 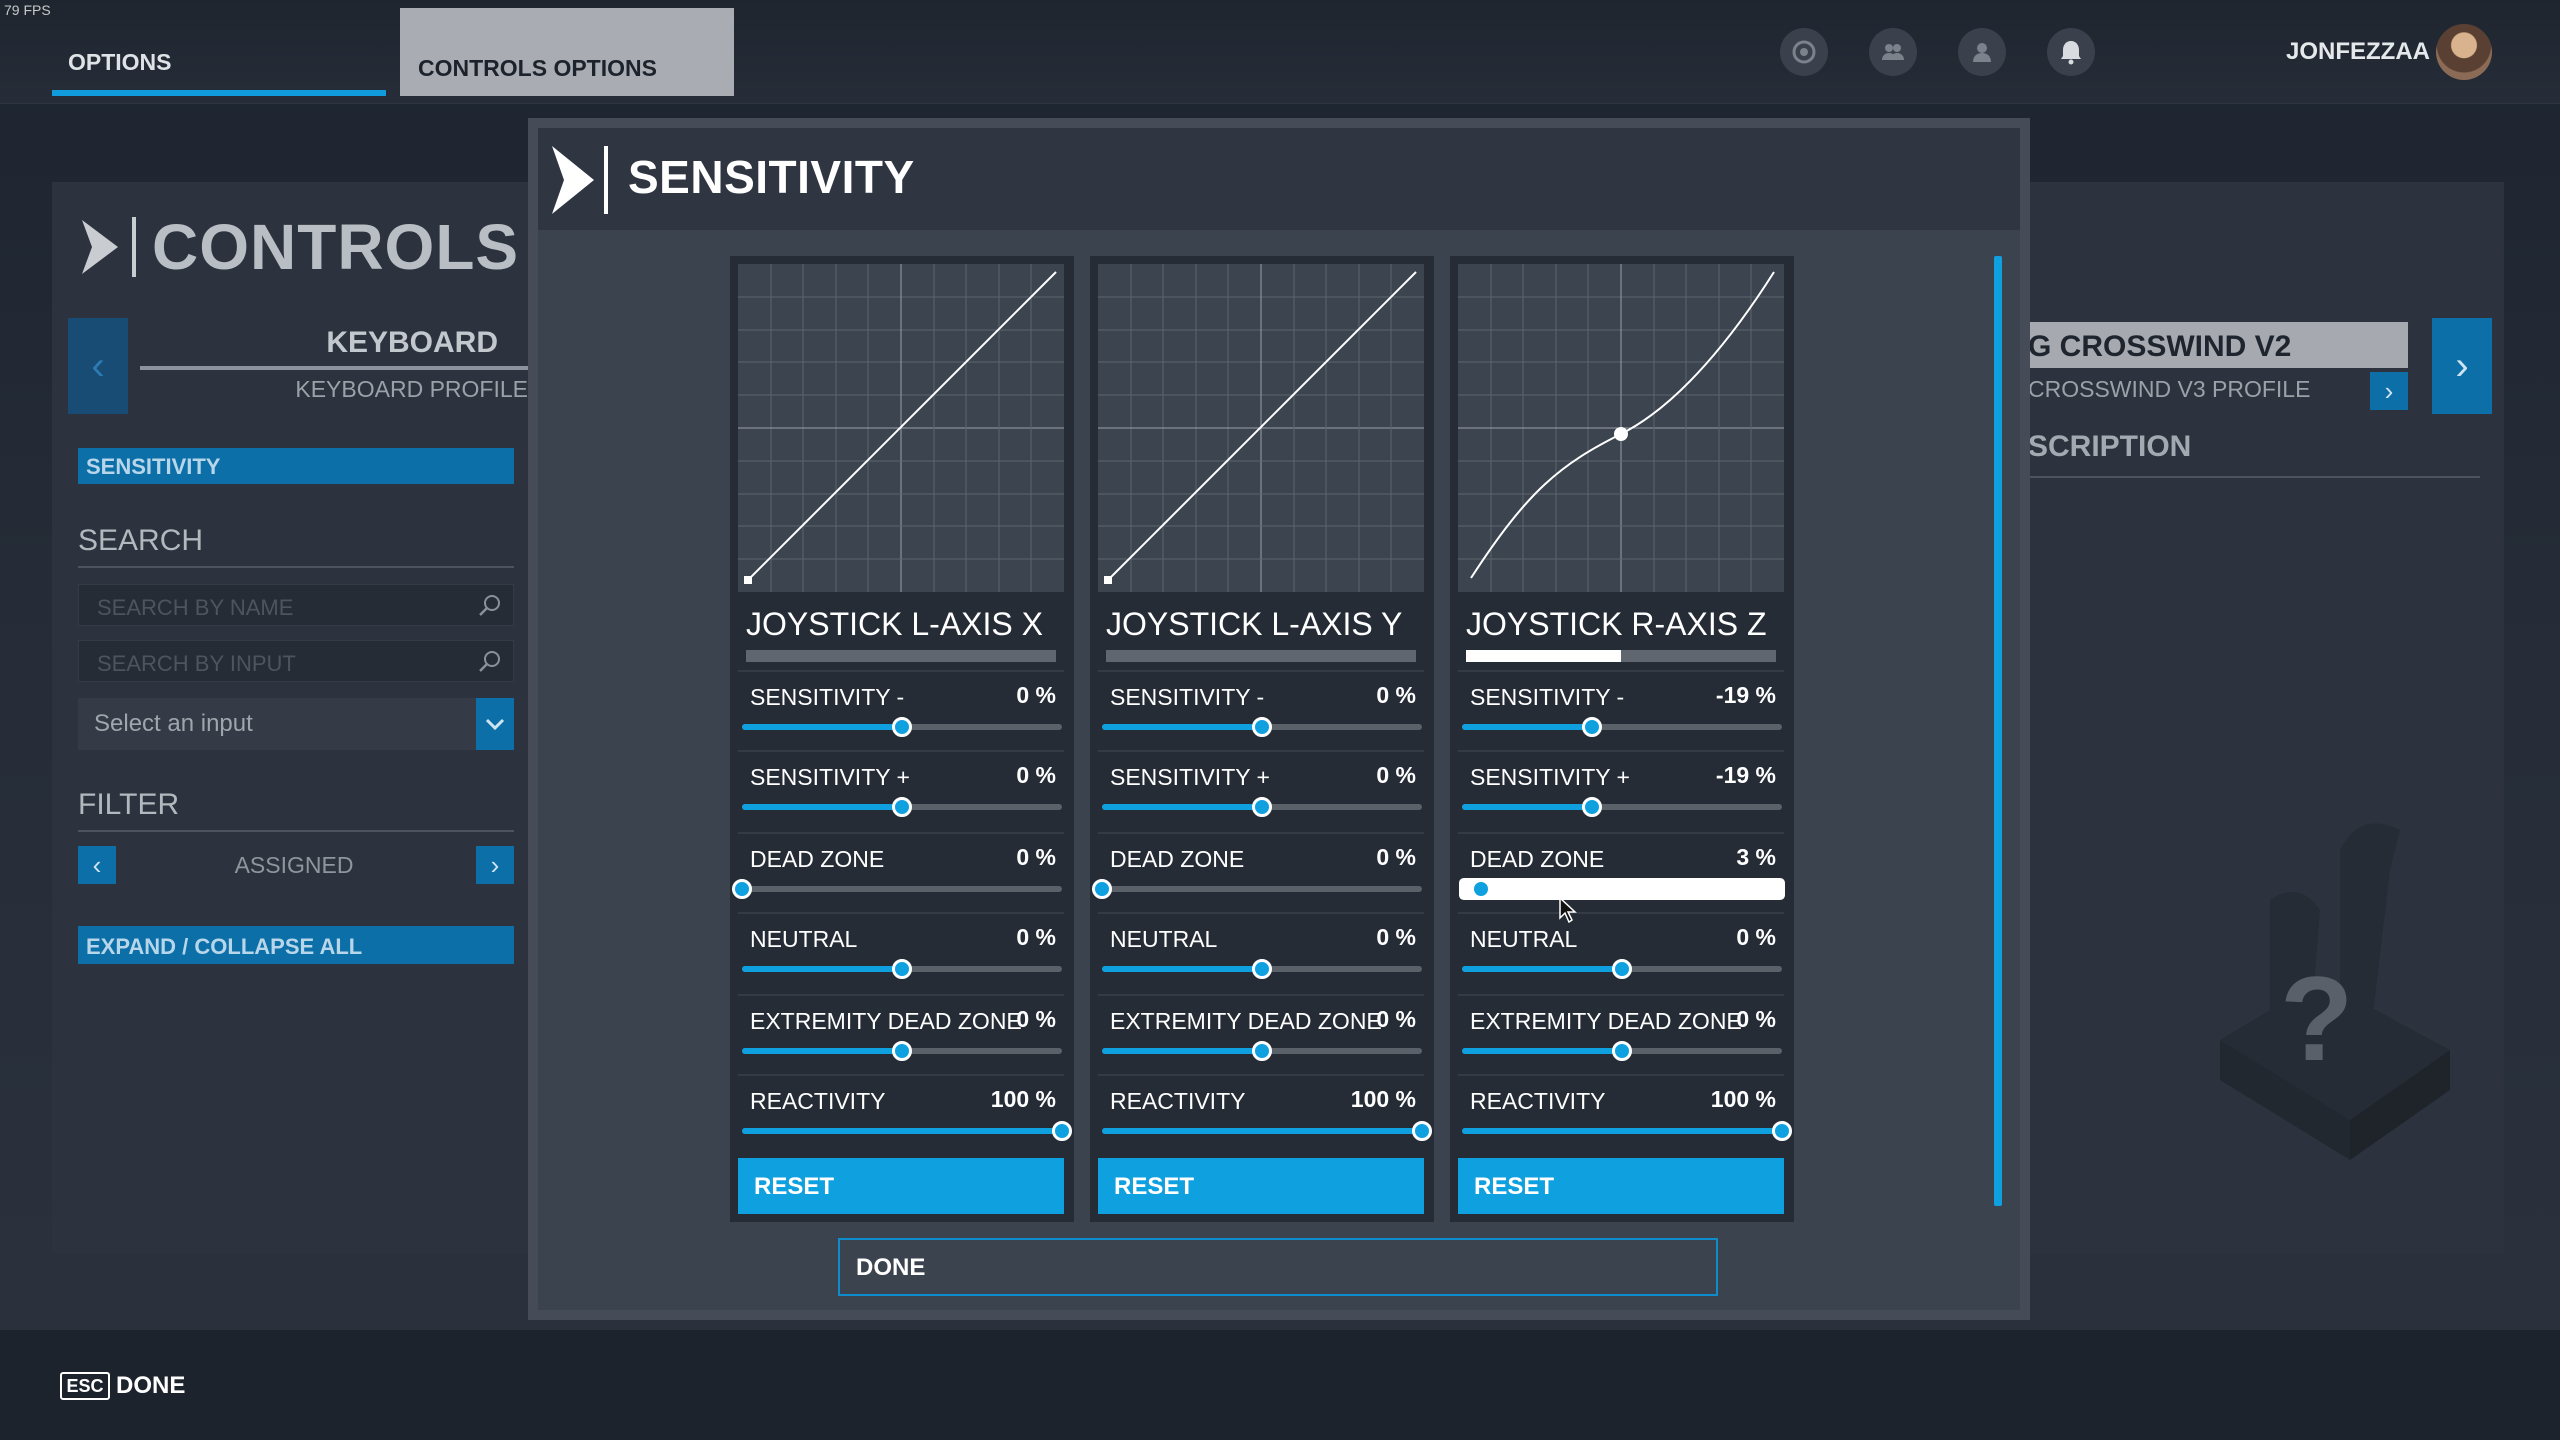 What do you see at coordinates (489, 605) in the screenshot?
I see `search-icon` at bounding box center [489, 605].